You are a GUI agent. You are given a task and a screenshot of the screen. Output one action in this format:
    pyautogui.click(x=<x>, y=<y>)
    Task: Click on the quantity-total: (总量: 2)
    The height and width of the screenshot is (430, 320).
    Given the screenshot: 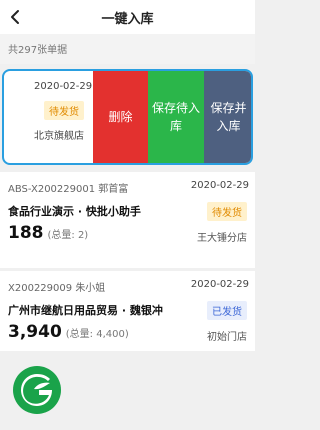 What is the action you would take?
    pyautogui.click(x=68, y=235)
    